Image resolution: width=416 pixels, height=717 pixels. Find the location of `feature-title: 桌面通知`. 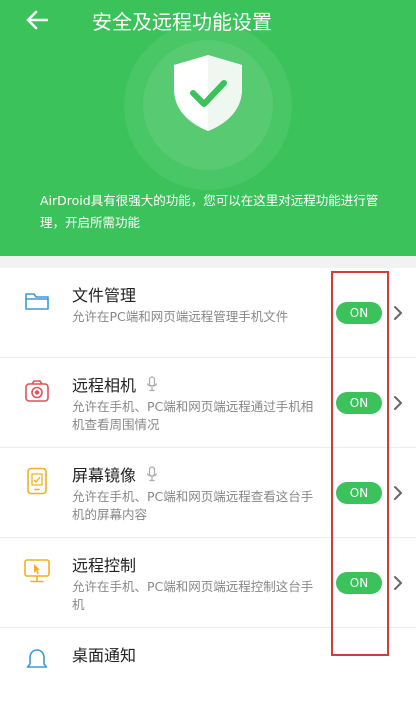

feature-title: 桌面通知 is located at coordinates (104, 655).